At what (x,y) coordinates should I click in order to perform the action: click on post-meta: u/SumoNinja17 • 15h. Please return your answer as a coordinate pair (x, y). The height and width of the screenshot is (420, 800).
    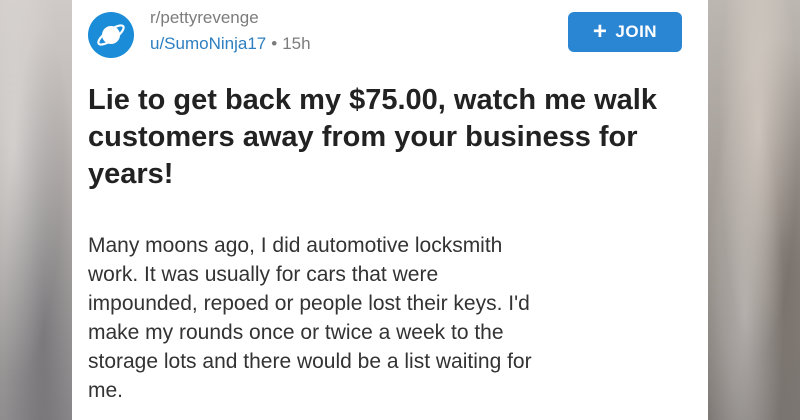
    Looking at the image, I should click on (230, 44).